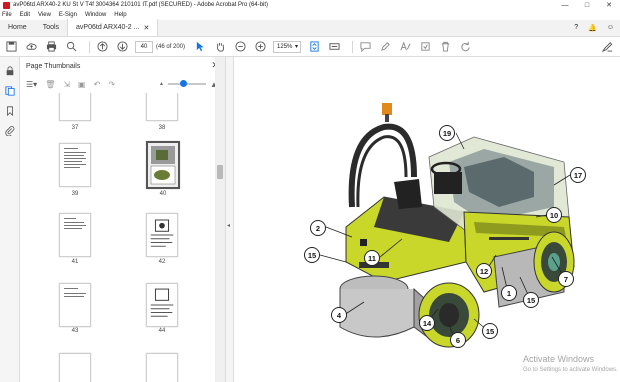 The image size is (620, 382). I want to click on help-icon: ?, so click(576, 27).